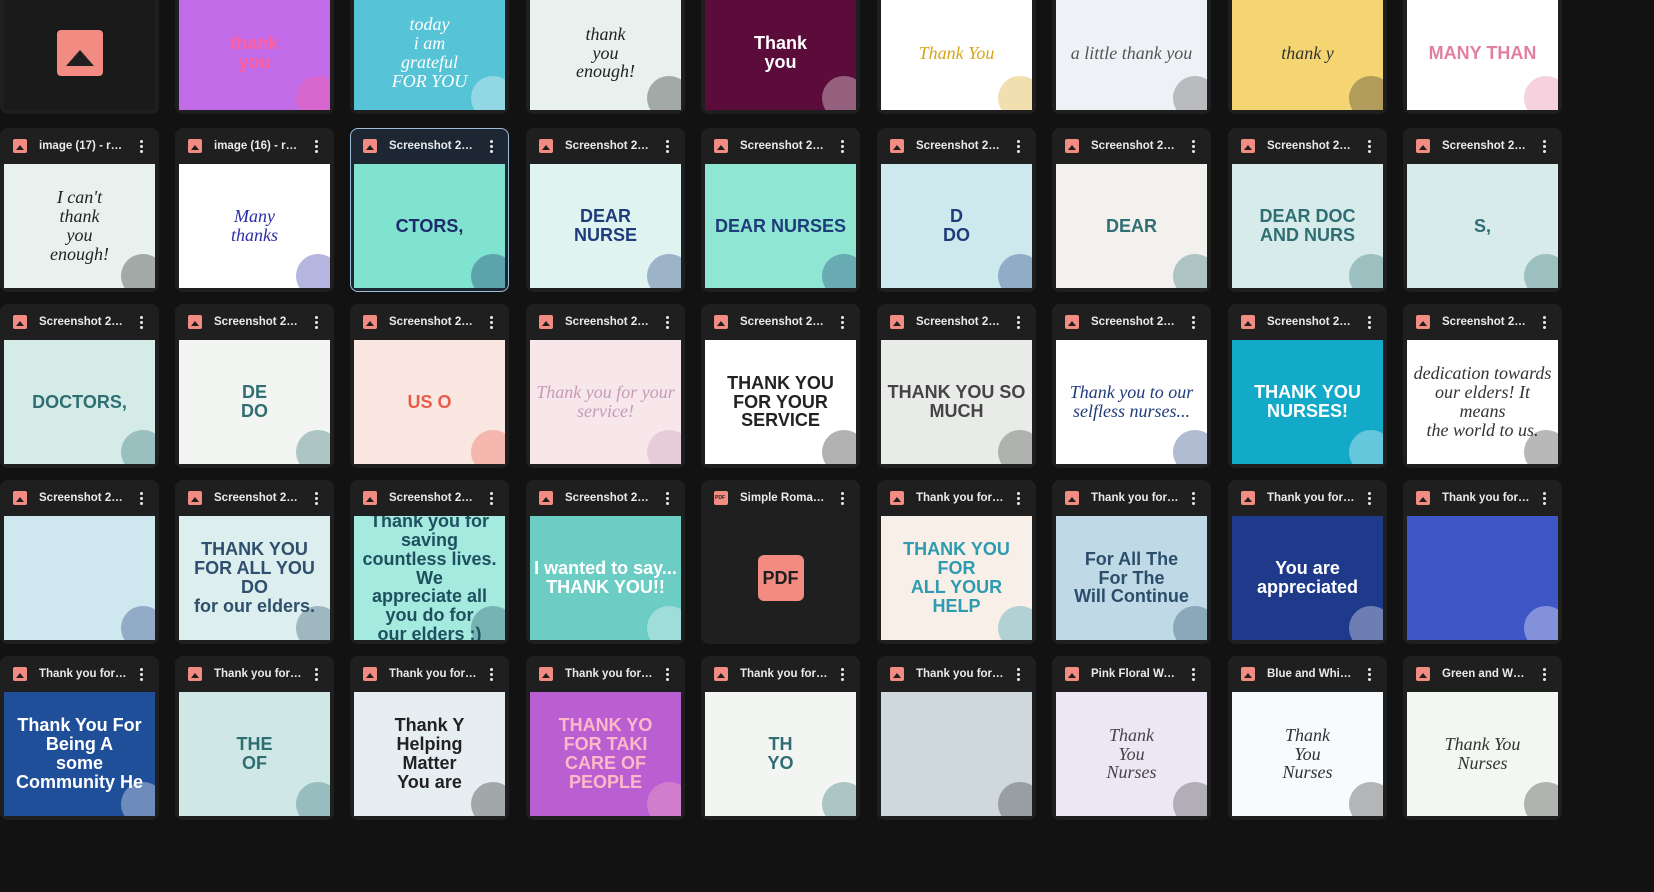 The width and height of the screenshot is (1654, 892). I want to click on file-thumbnail: You are appreciated, so click(1307, 578).